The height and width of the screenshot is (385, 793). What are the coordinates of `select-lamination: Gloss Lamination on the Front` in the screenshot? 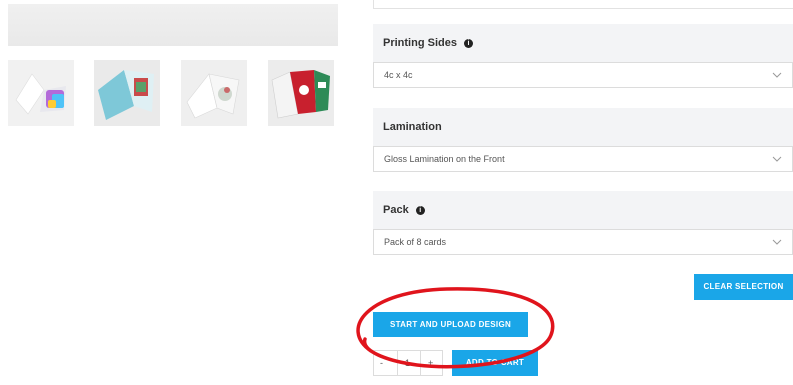 It's located at (583, 159).